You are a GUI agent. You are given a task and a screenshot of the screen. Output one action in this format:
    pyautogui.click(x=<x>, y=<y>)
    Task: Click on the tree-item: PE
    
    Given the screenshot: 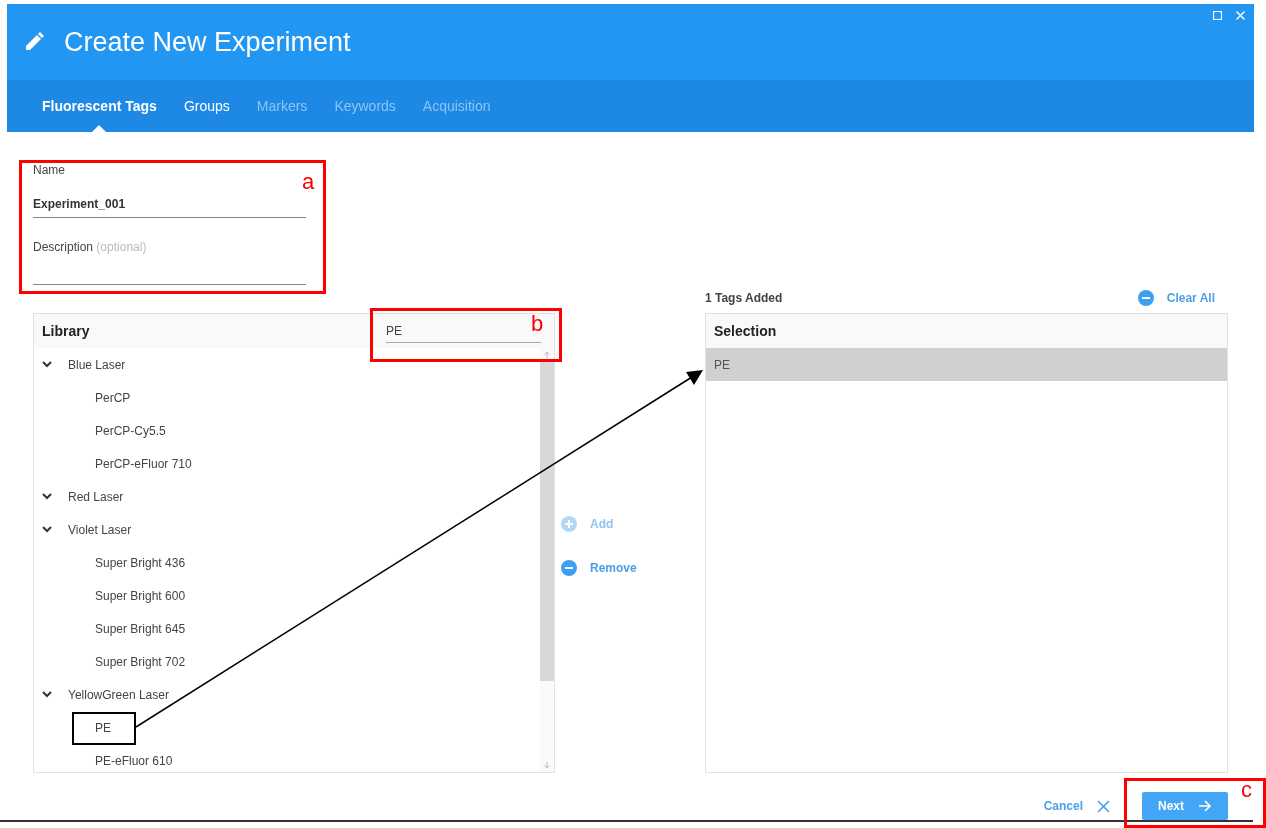 What is the action you would take?
    pyautogui.click(x=287, y=727)
    